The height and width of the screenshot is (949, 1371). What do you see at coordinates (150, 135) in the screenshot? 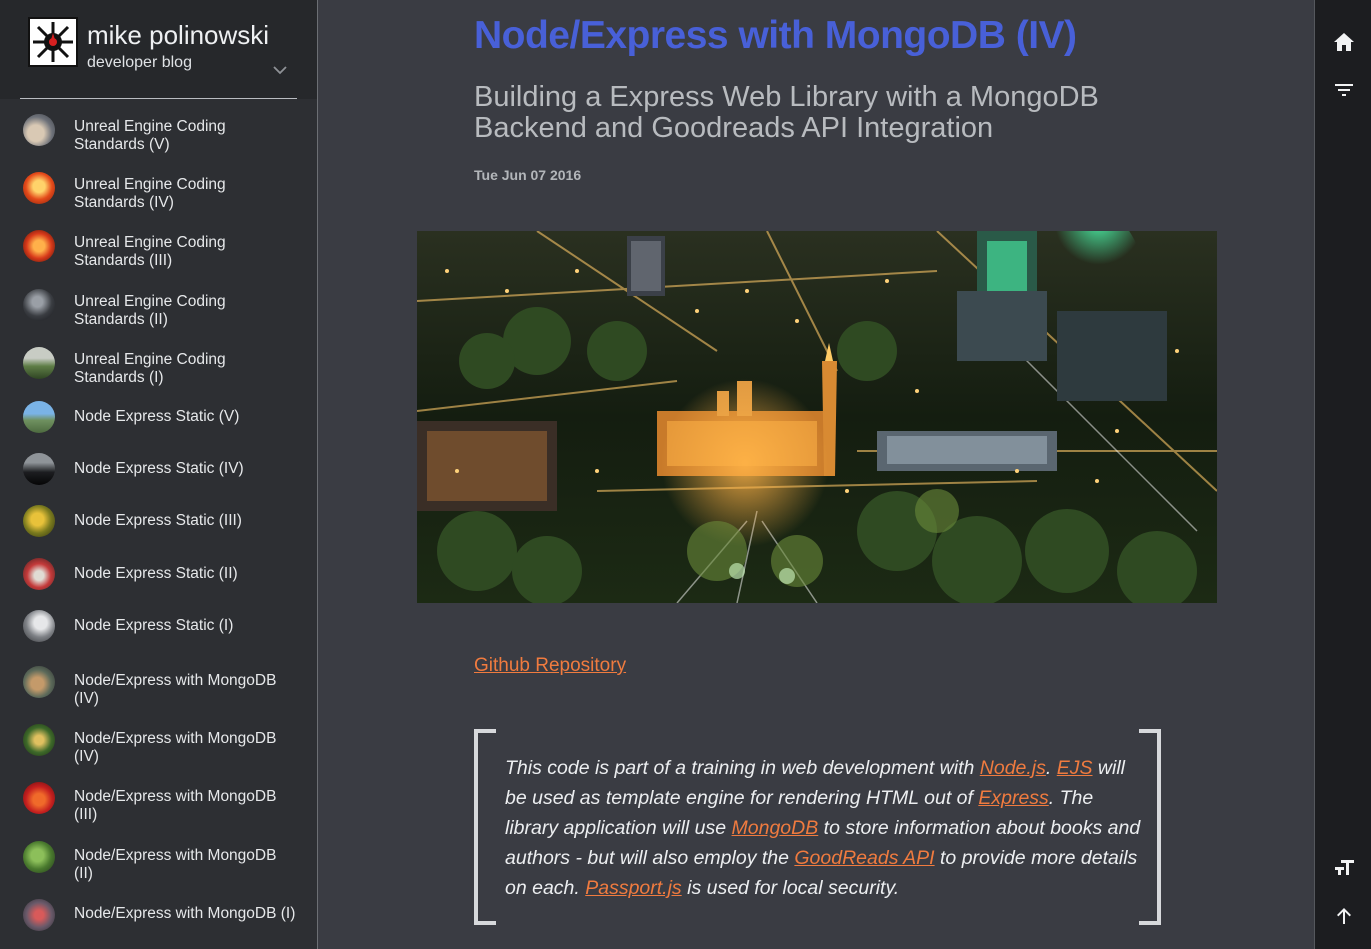
I see `sidebar-item-label: Unreal Engine Coding Standards (V)` at bounding box center [150, 135].